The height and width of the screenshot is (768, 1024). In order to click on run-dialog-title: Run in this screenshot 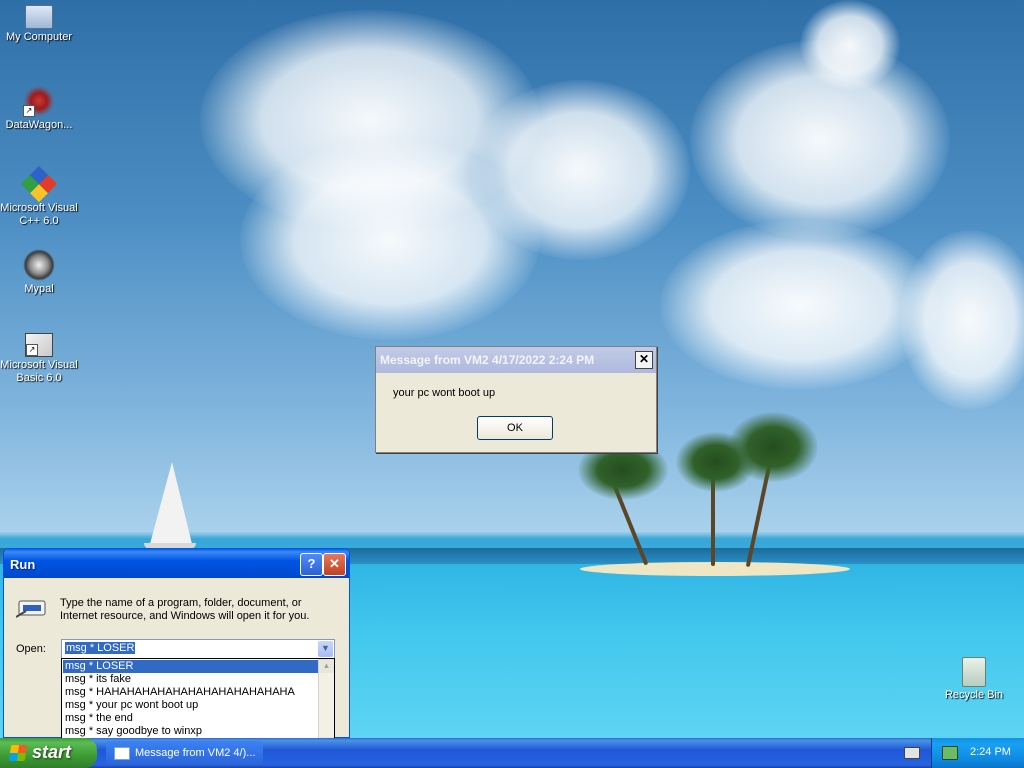, I will do `click(23, 564)`.